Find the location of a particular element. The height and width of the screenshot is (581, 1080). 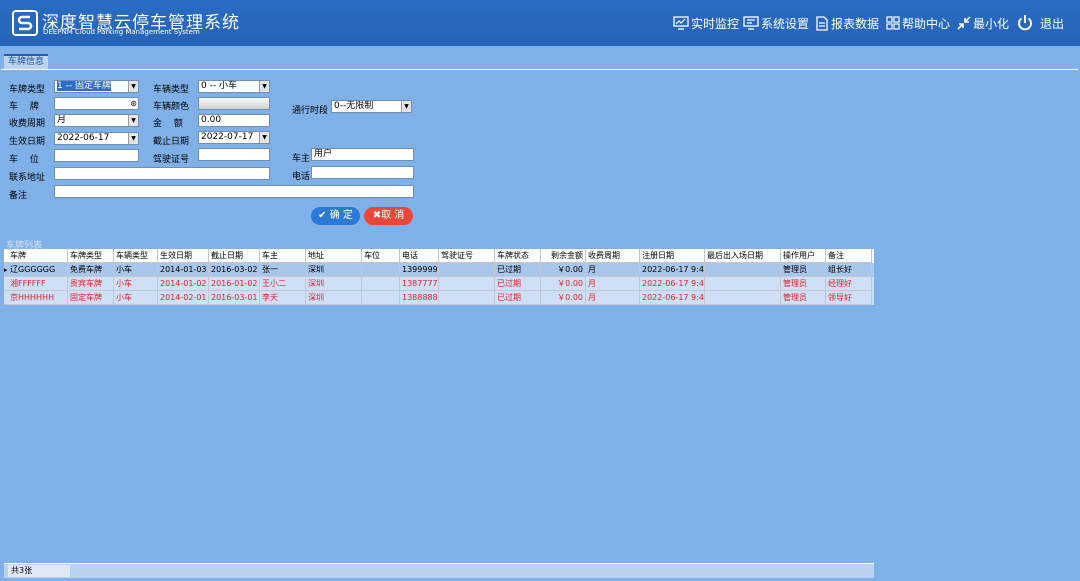

phone-input is located at coordinates (362, 172).